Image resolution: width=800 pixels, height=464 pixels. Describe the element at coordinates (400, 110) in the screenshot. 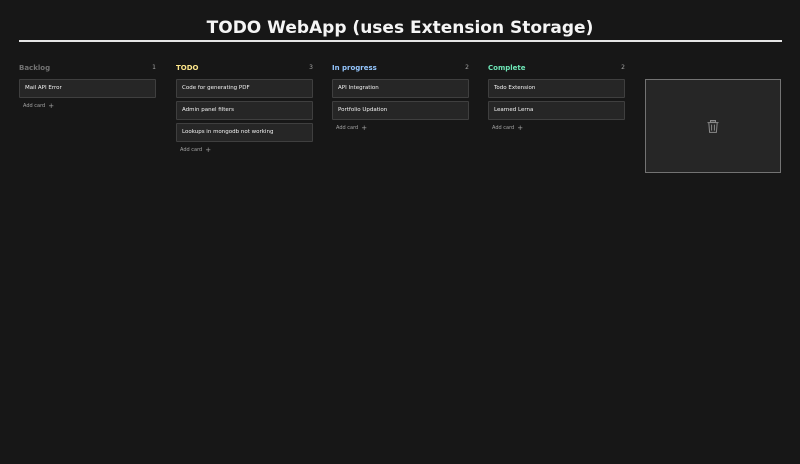

I see `card: Portfolio Updation` at that location.